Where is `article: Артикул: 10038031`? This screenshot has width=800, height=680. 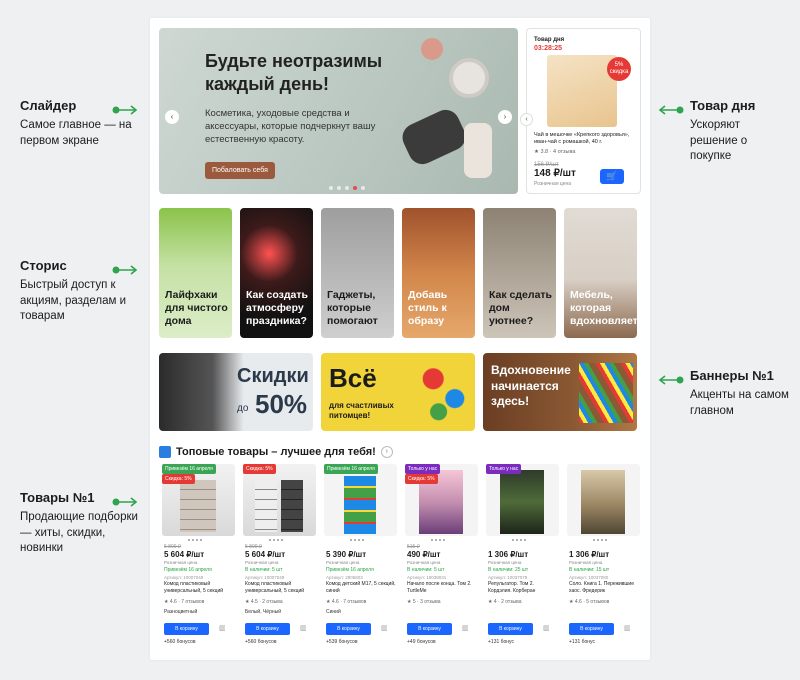 article: Артикул: 10038031 is located at coordinates (427, 577).